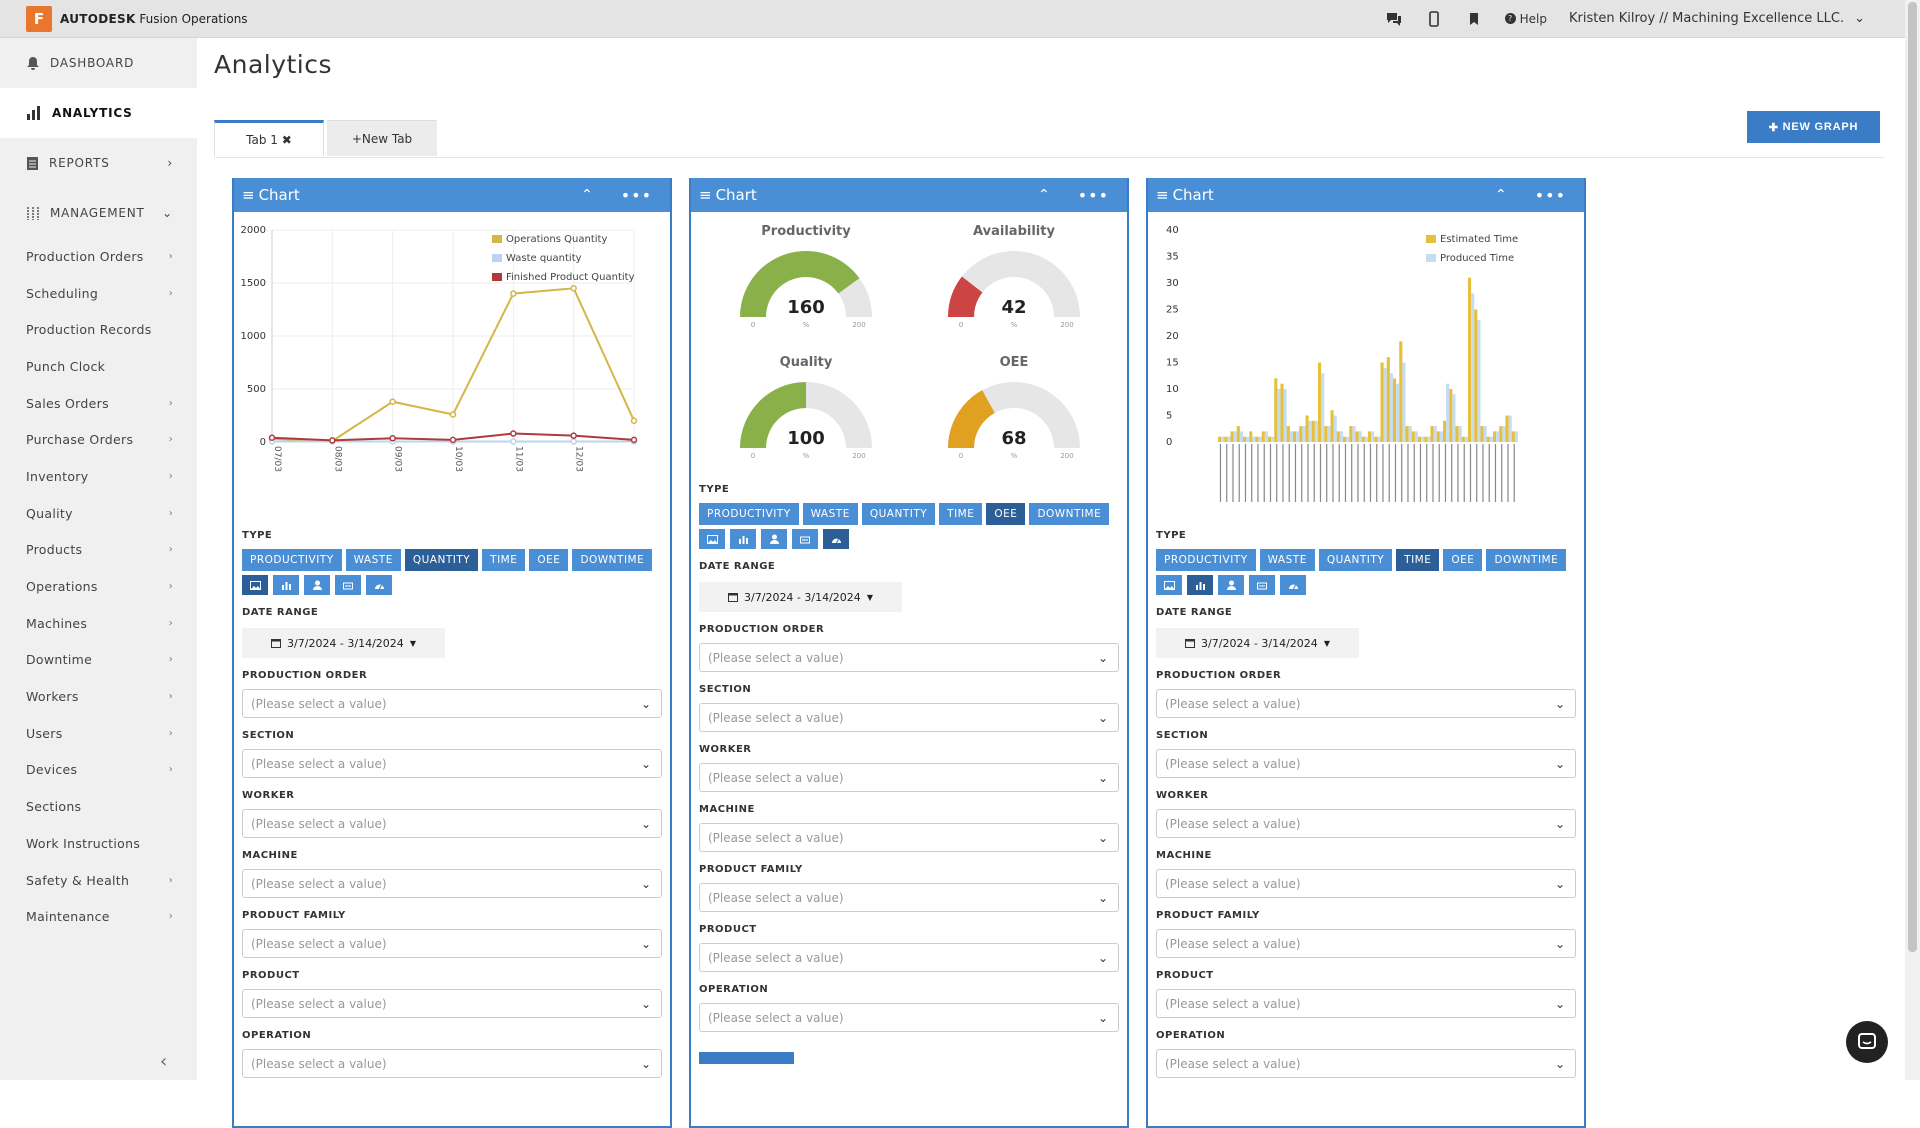 Image resolution: width=1920 pixels, height=1128 pixels. Describe the element at coordinates (163, 1061) in the screenshot. I see `collapse-sidebar-icon: ‹` at that location.